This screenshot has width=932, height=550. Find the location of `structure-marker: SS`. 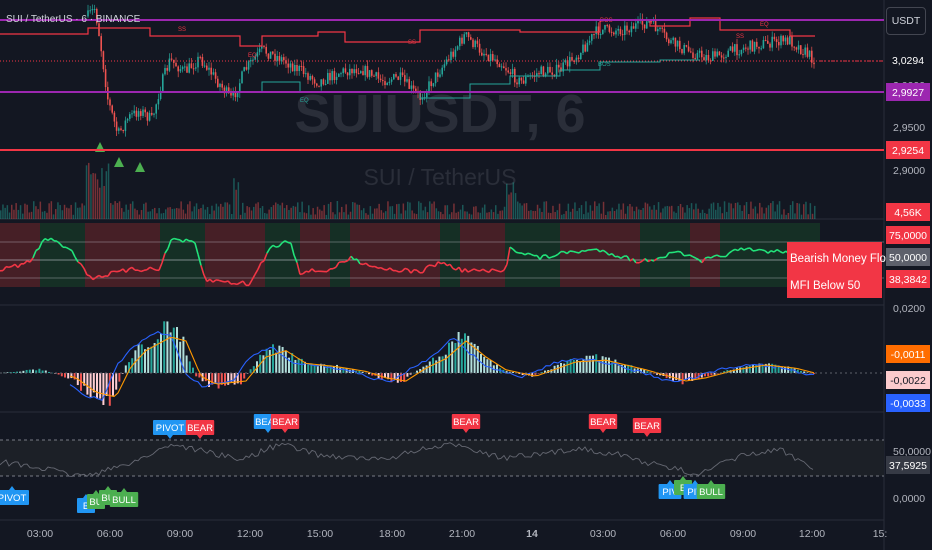

structure-marker: SS is located at coordinates (740, 37).